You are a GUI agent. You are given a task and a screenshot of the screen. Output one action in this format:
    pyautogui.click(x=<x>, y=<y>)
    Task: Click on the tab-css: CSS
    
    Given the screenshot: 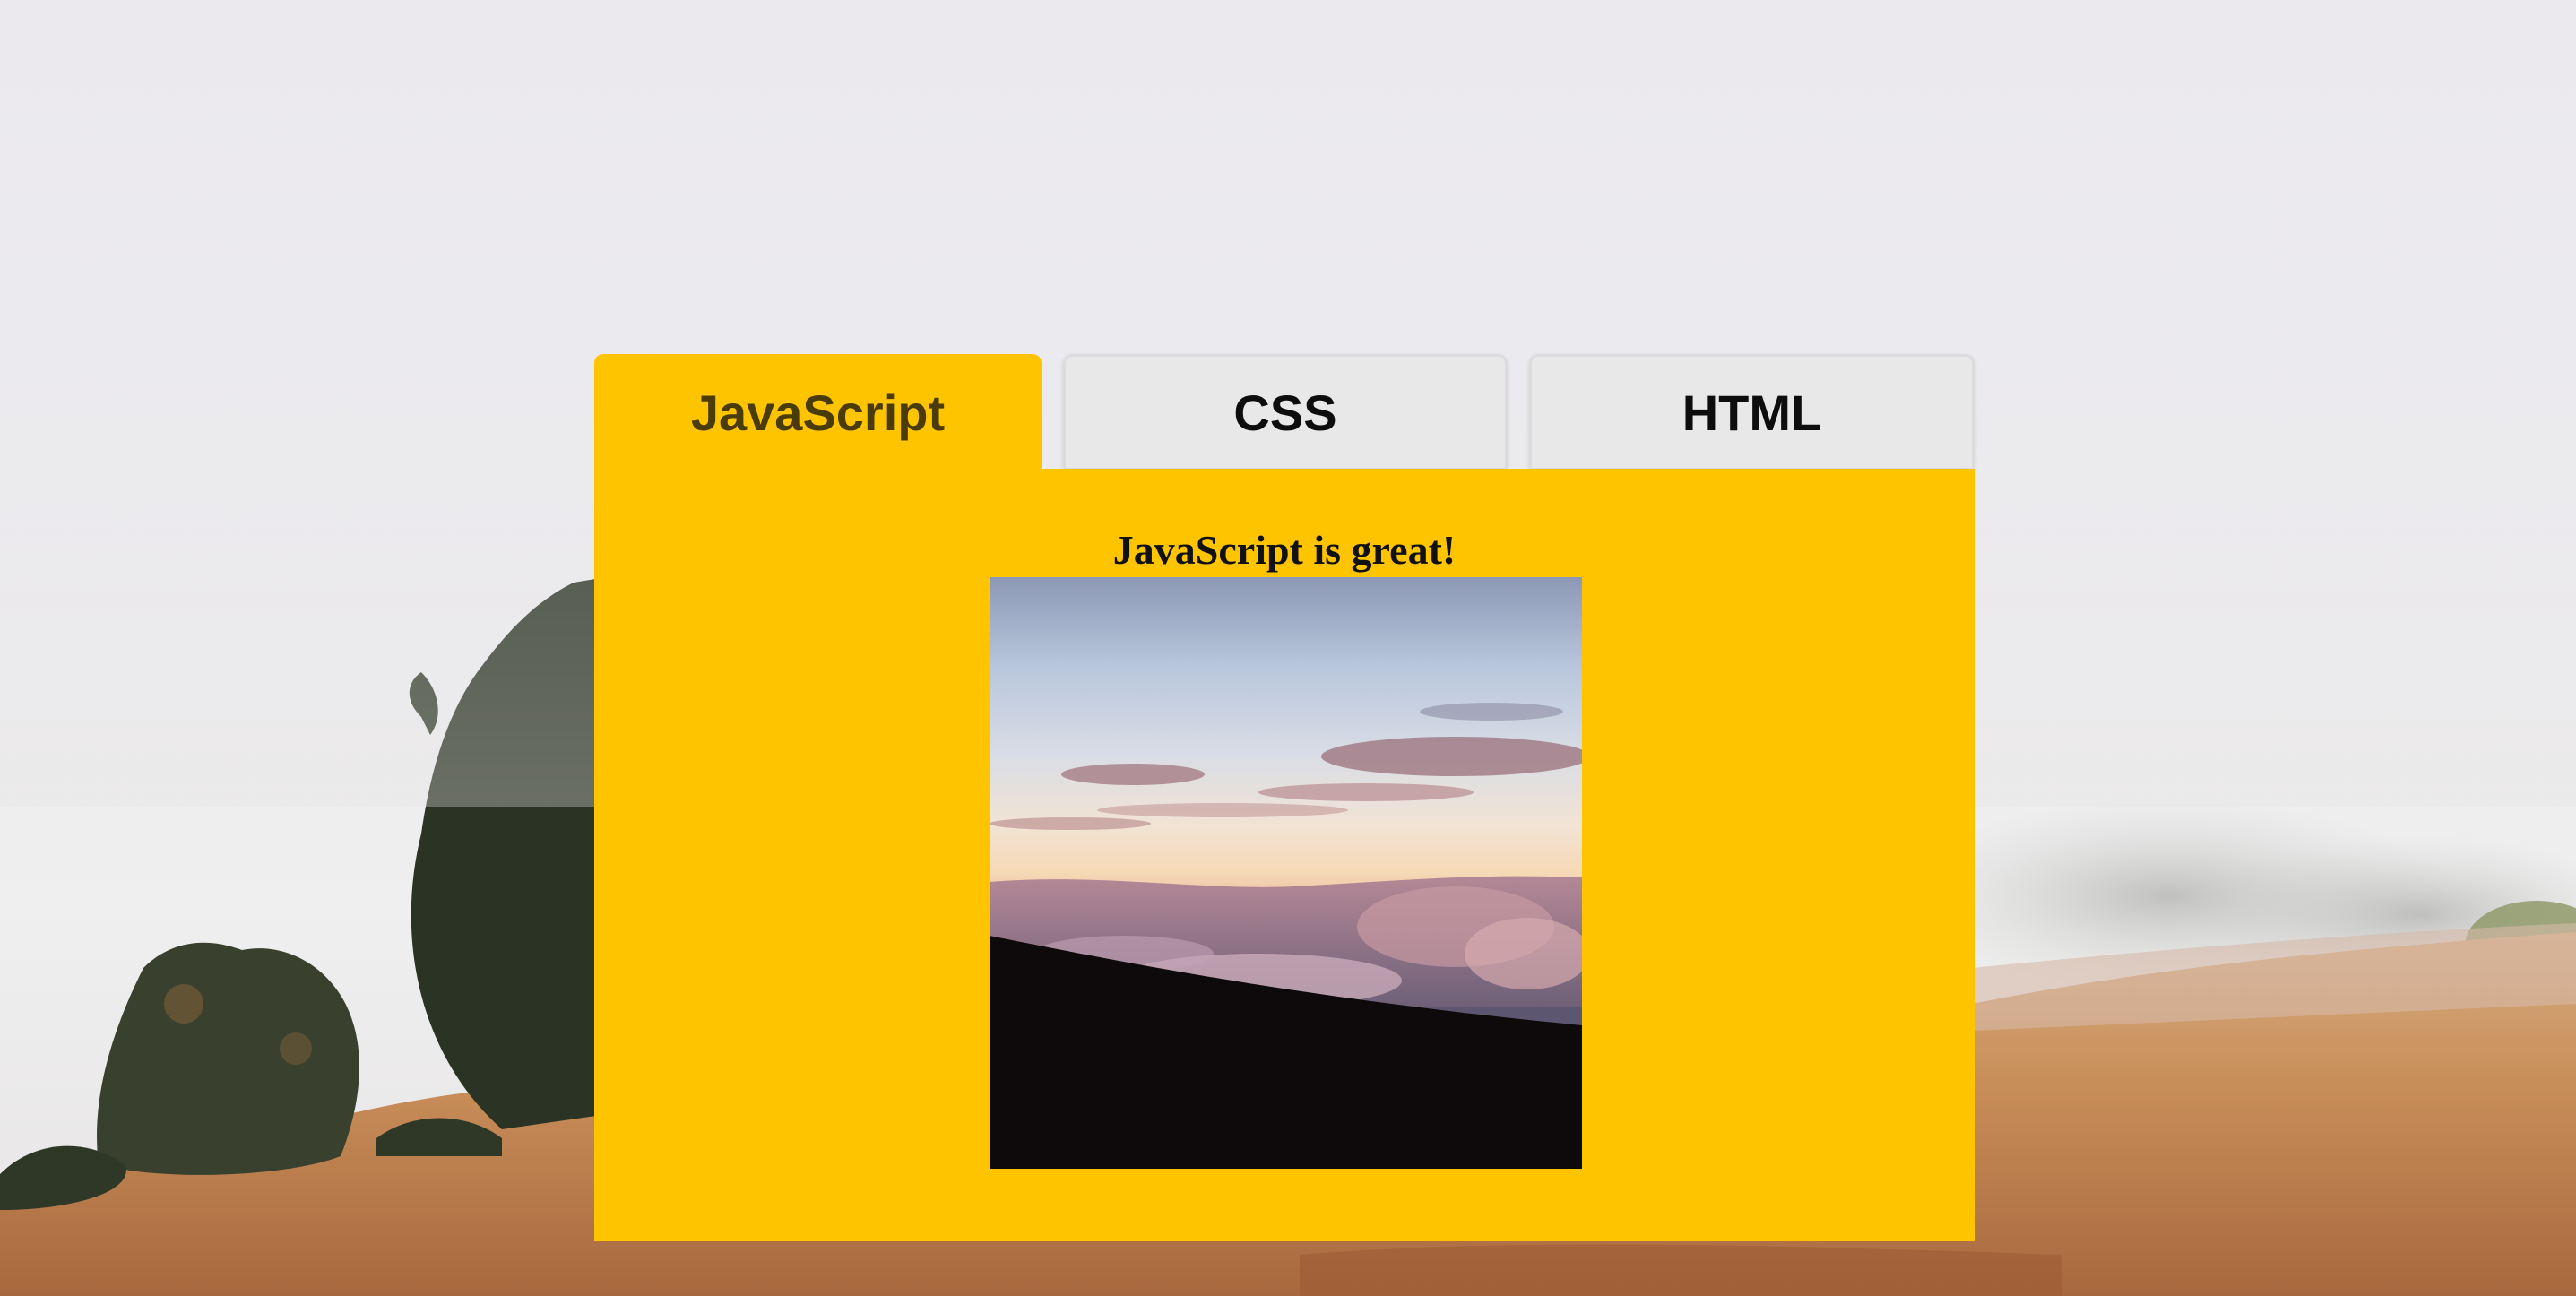 What is the action you would take?
    pyautogui.click(x=1285, y=411)
    